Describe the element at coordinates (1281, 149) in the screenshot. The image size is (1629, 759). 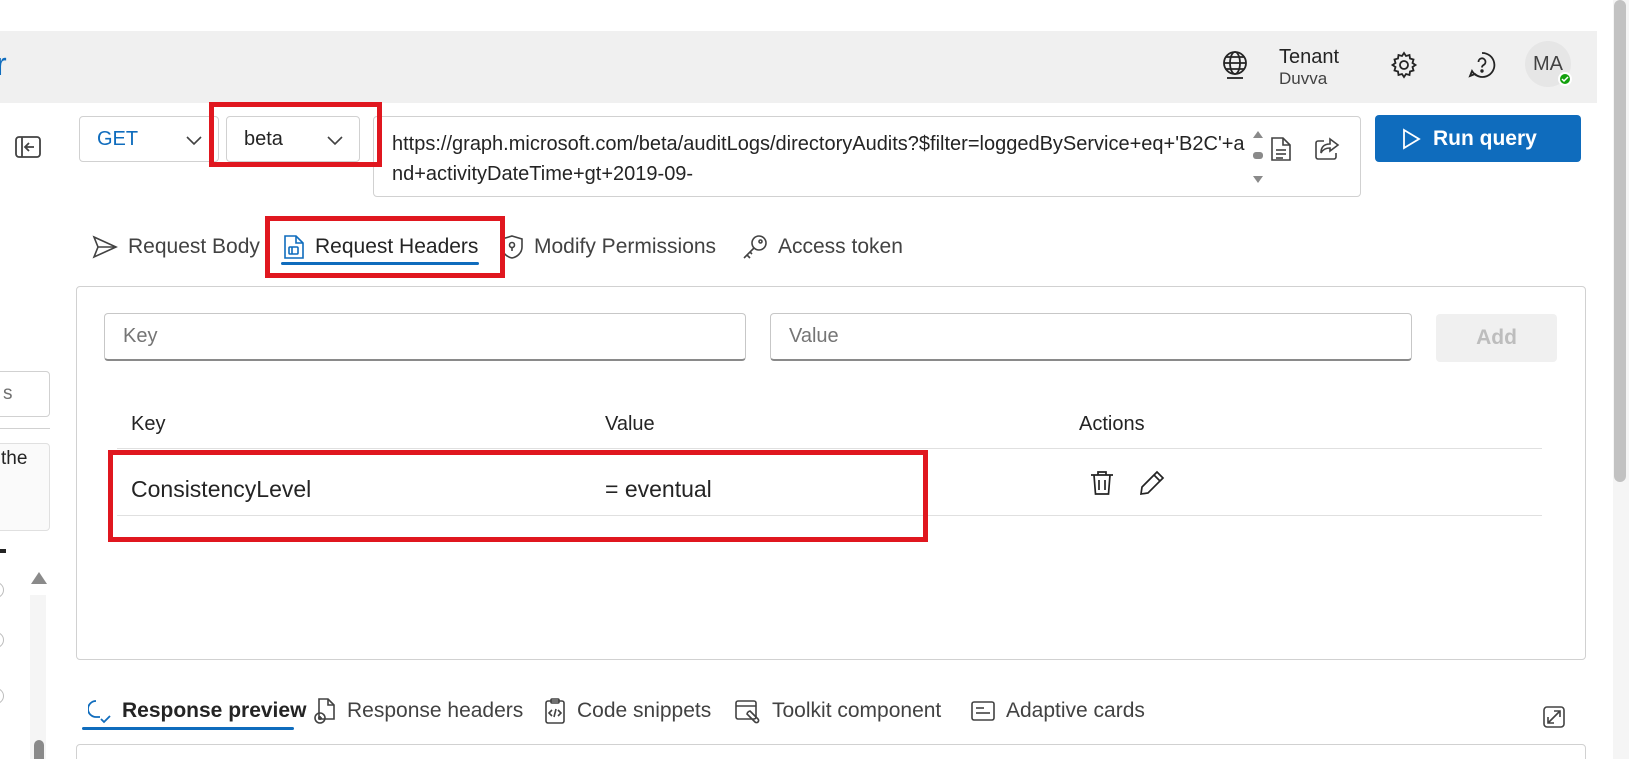
I see `document-icon` at that location.